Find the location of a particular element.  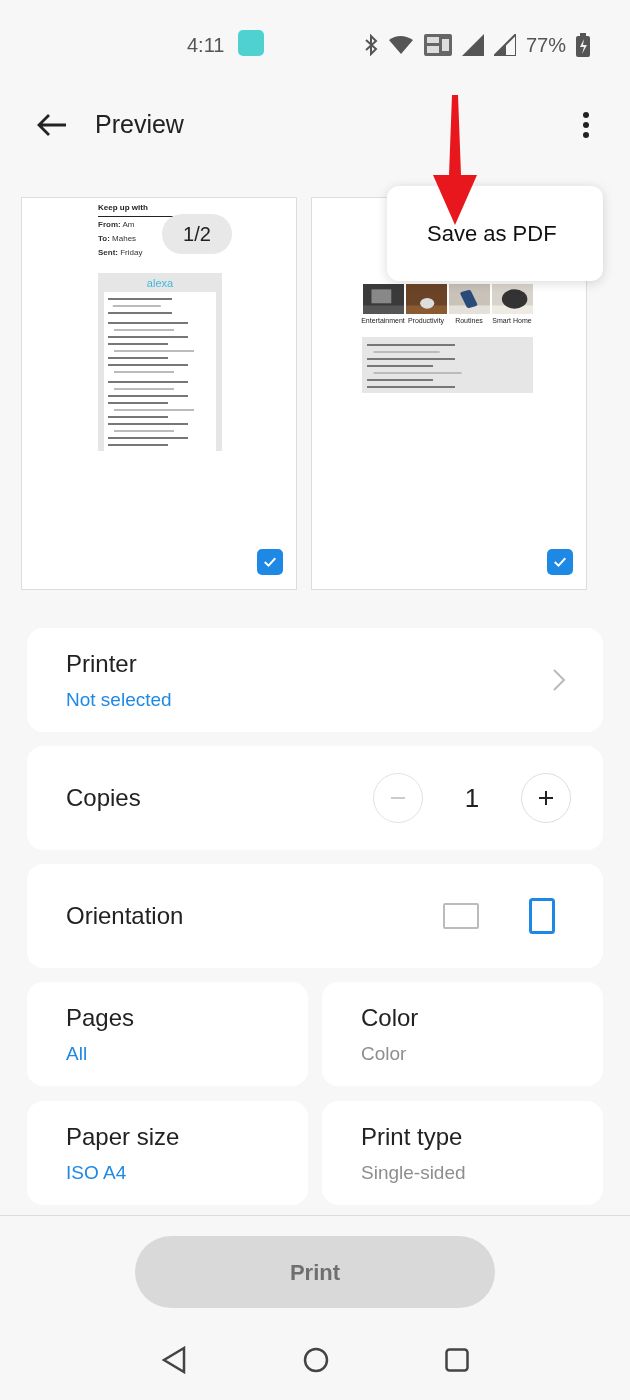

document-meta: To: Mahes is located at coordinates (117, 239).